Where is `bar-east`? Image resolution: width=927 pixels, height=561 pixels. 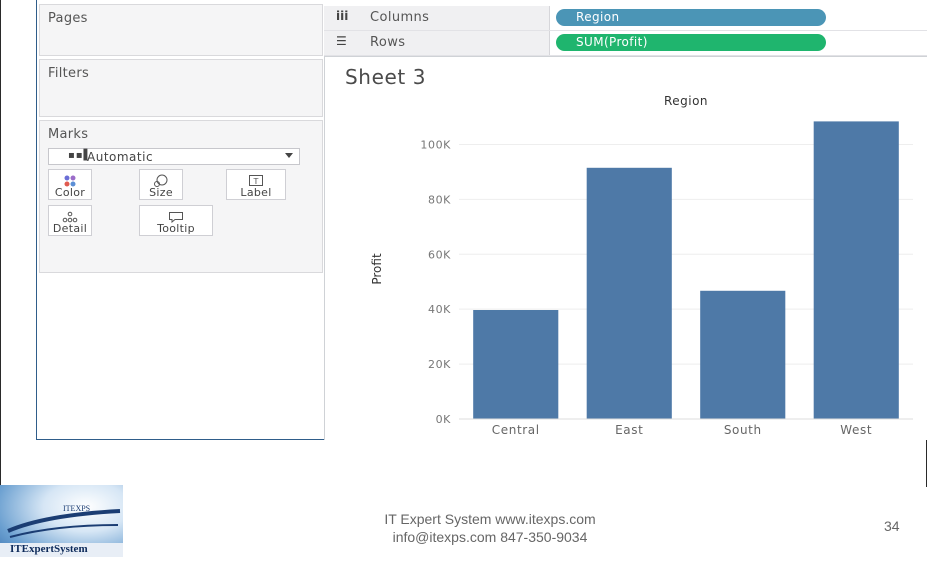
bar-east is located at coordinates (629, 293).